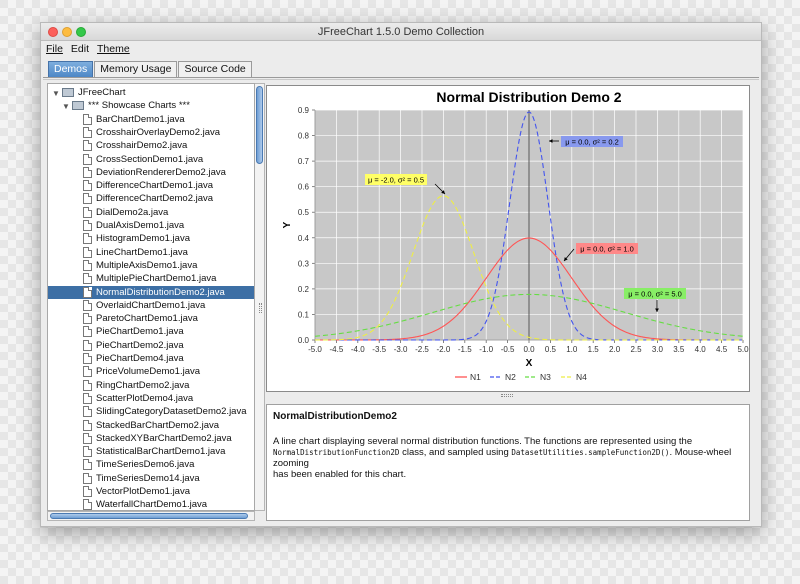 The image size is (800, 584). I want to click on tree-item-file: VectorPlotDemo1.java, so click(151, 491).